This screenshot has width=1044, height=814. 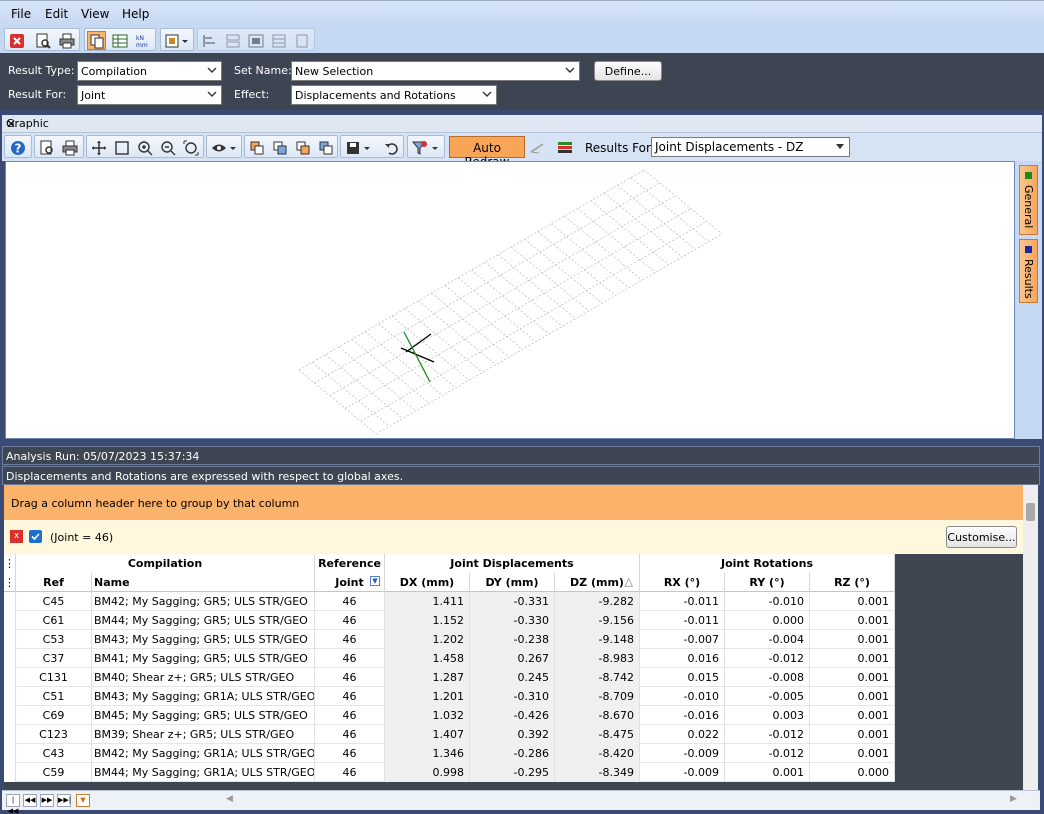 What do you see at coordinates (190, 147) in the screenshot?
I see `zoom-extents-icon` at bounding box center [190, 147].